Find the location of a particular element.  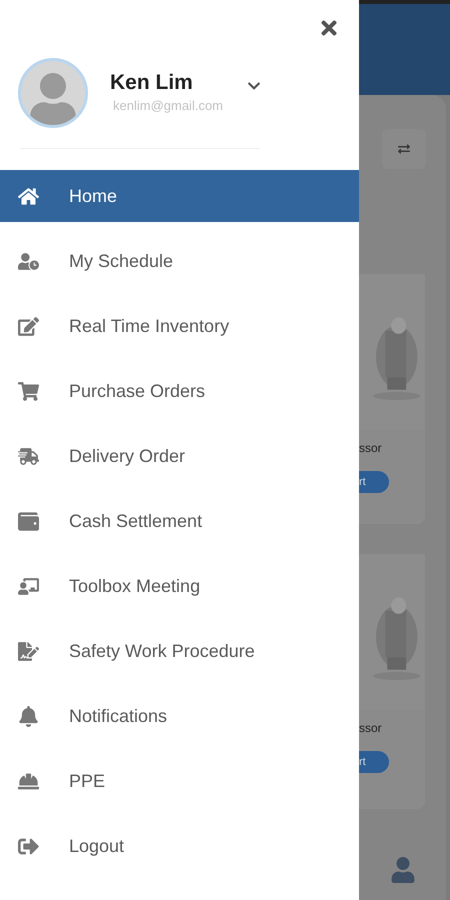

house-icon is located at coordinates (28, 196).